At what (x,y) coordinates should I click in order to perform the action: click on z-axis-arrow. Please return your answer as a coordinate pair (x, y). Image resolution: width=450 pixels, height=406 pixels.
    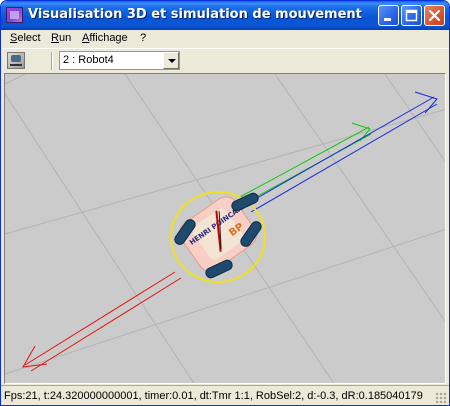
    Looking at the image, I should click on (341, 152).